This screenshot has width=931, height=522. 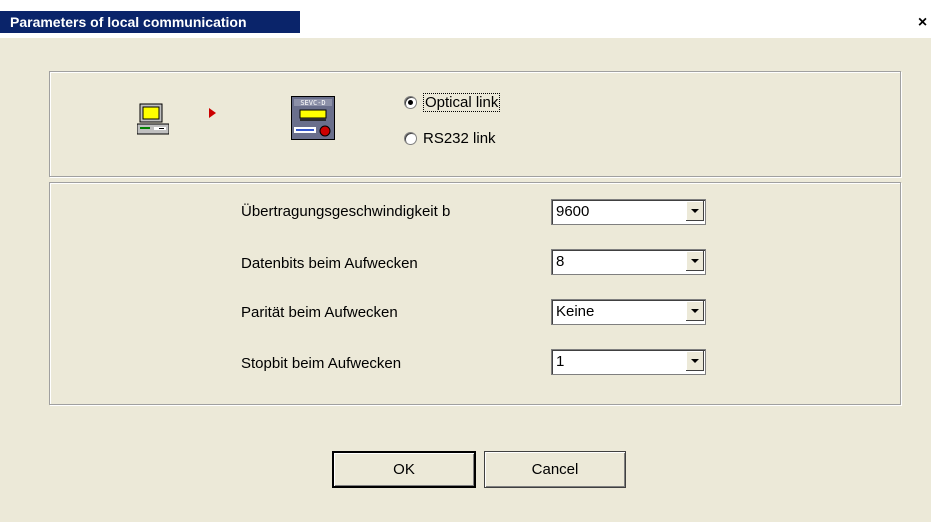 What do you see at coordinates (312, 103) in the screenshot?
I see `device-label: SEVC-D` at bounding box center [312, 103].